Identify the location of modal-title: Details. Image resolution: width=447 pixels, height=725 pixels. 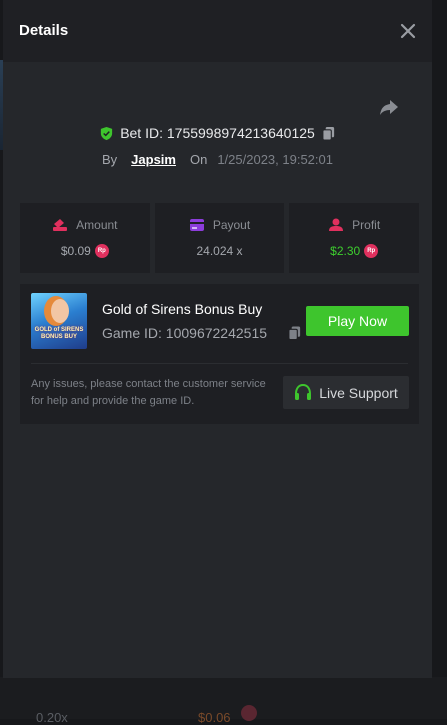
(44, 30).